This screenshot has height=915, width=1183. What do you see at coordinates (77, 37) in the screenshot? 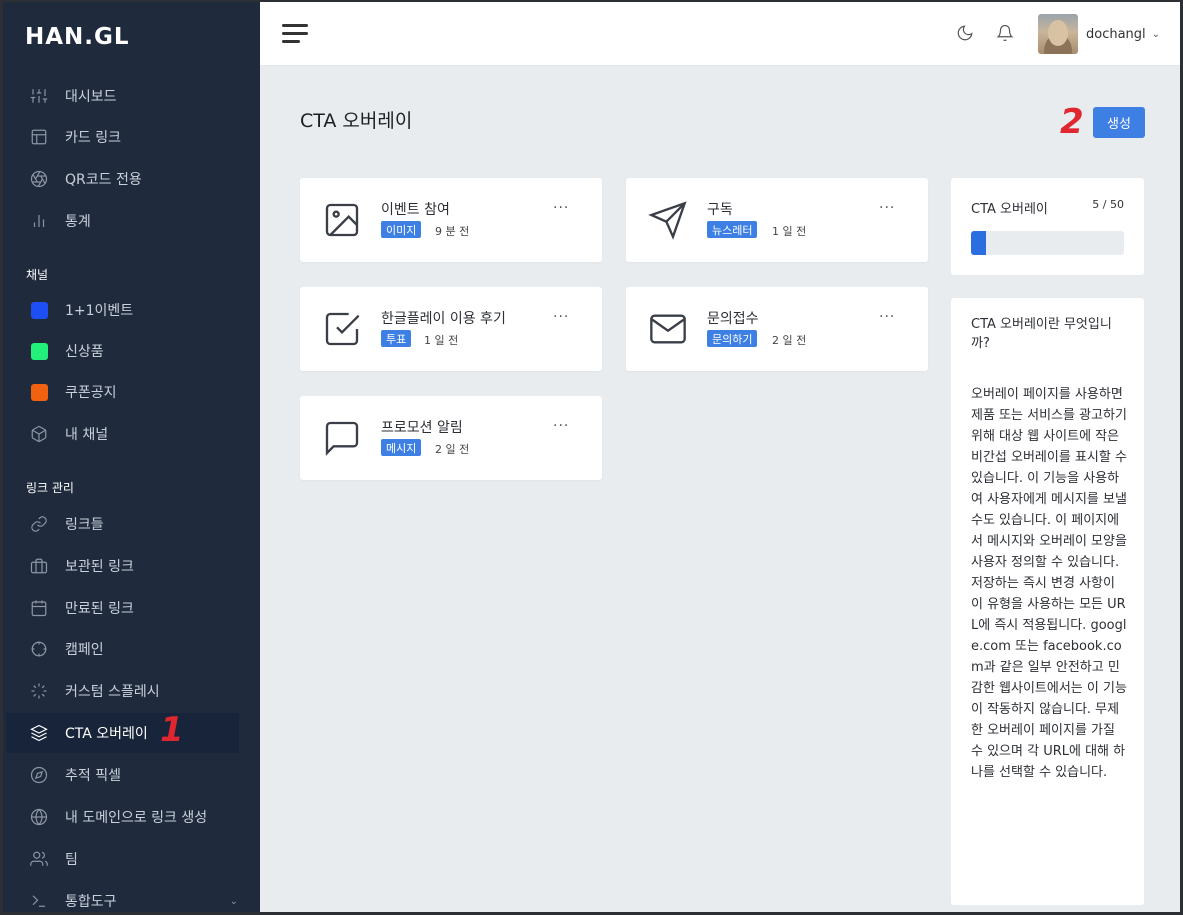
I see `brand-logo: HAN.GL` at bounding box center [77, 37].